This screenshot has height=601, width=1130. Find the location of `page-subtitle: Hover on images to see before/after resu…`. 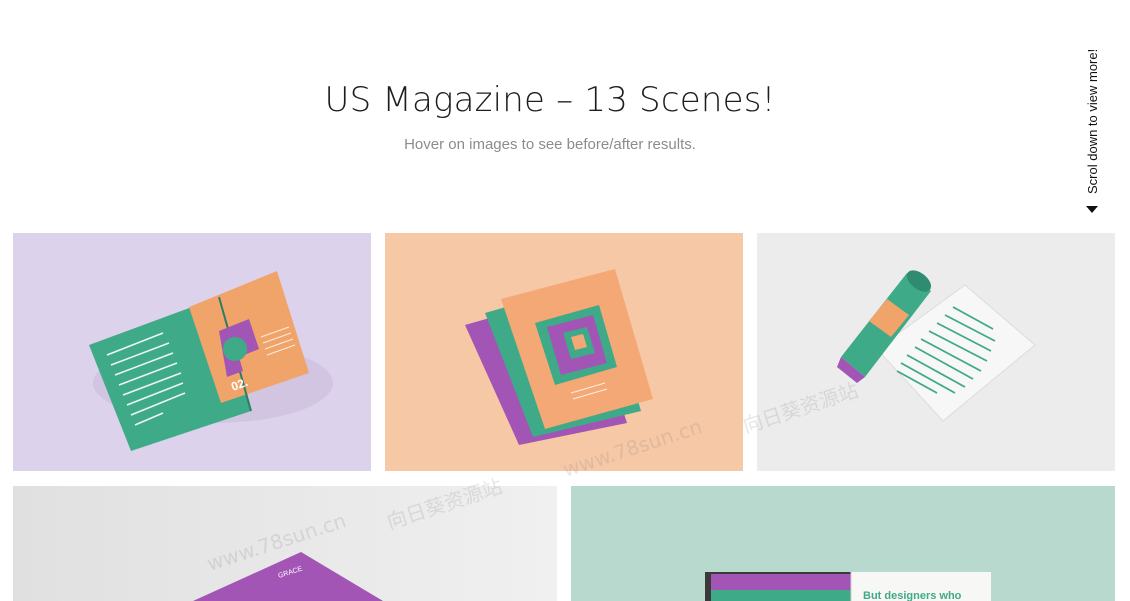

page-subtitle: Hover on images to see before/after resu… is located at coordinates (550, 144).